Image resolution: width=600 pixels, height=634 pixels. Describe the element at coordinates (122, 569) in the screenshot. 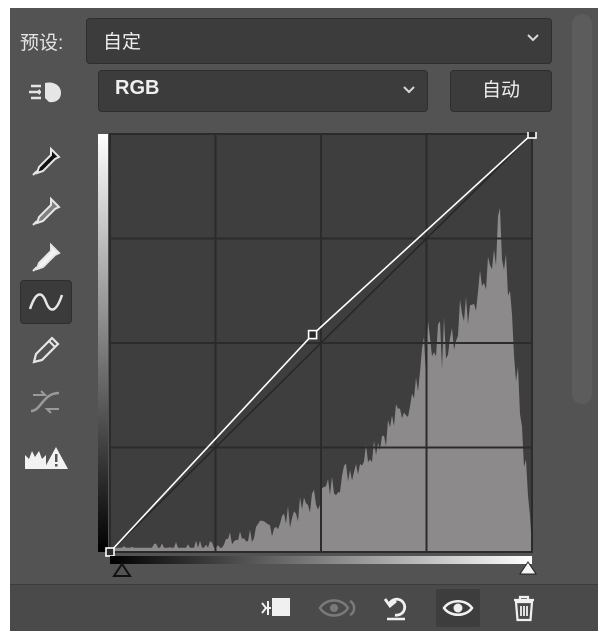

I see `black-input-slider` at that location.